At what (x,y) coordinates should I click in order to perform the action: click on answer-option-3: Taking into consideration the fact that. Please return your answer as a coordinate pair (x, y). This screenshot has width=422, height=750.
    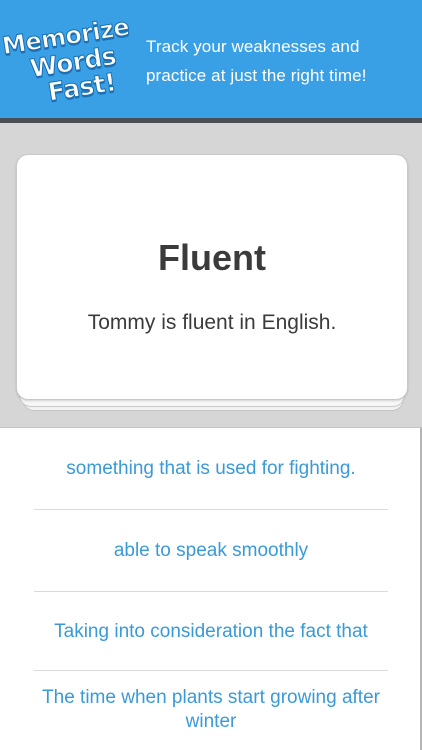
    Looking at the image, I should click on (211, 632).